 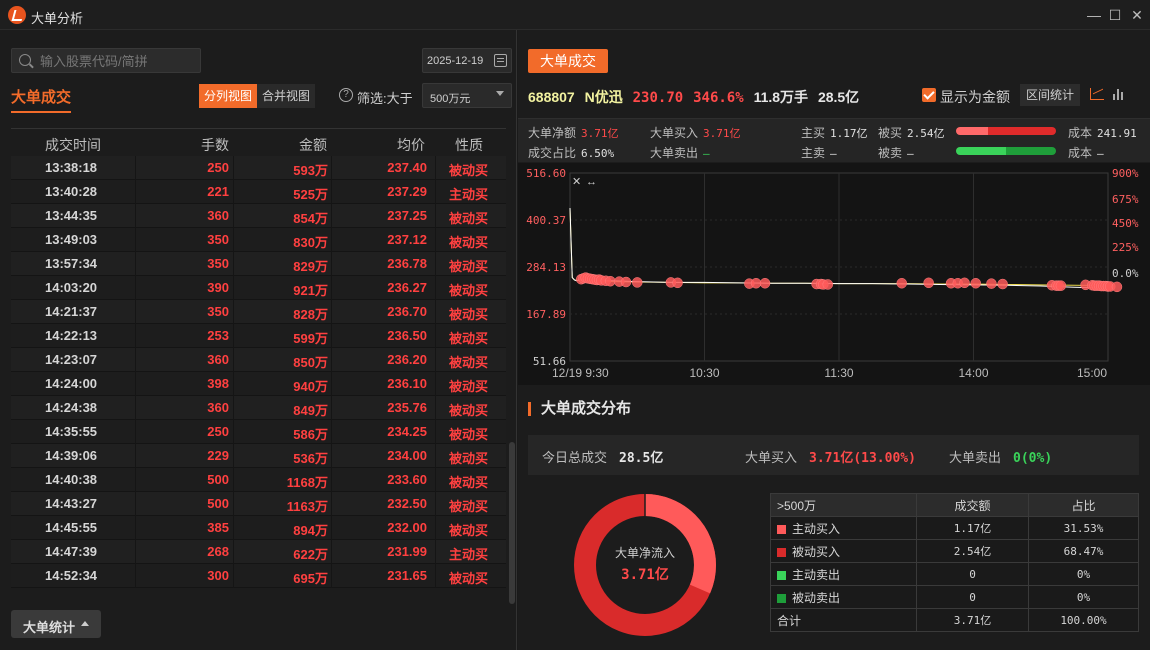 What do you see at coordinates (258, 456) in the screenshot?
I see `table-row: 14:39:06 229 536万 234.00 被动买` at bounding box center [258, 456].